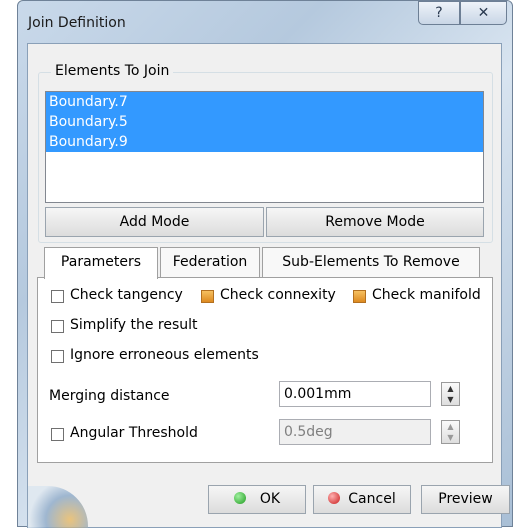  Describe the element at coordinates (375, 222) in the screenshot. I see `remove-mode-button: Remove Mode` at that location.